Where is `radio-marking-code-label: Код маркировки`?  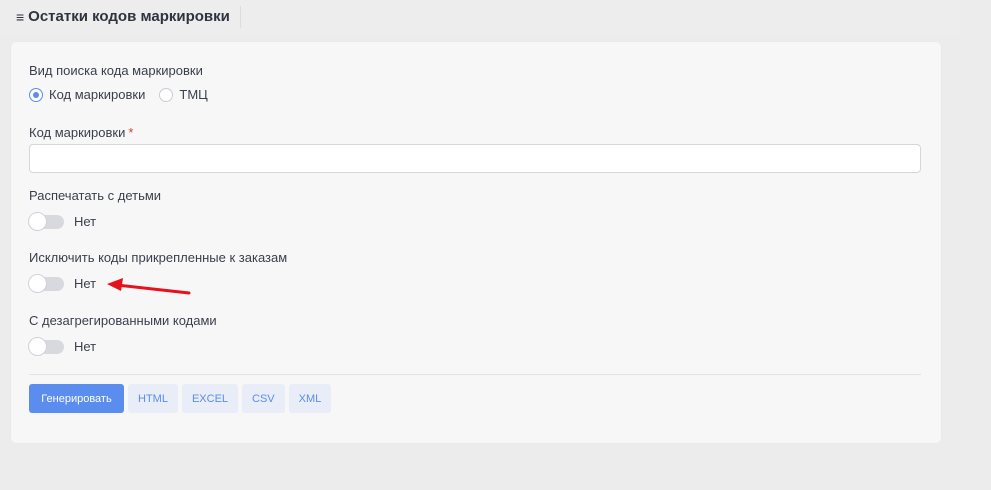 radio-marking-code-label: Код маркировки is located at coordinates (97, 94).